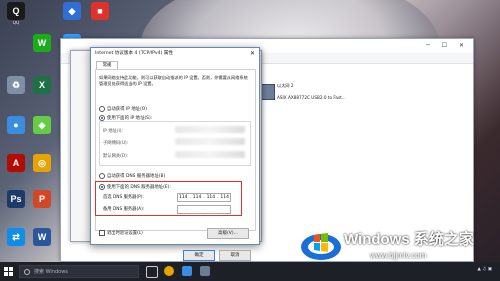  What do you see at coordinates (152, 272) in the screenshot?
I see `task-view-icon` at bounding box center [152, 272].